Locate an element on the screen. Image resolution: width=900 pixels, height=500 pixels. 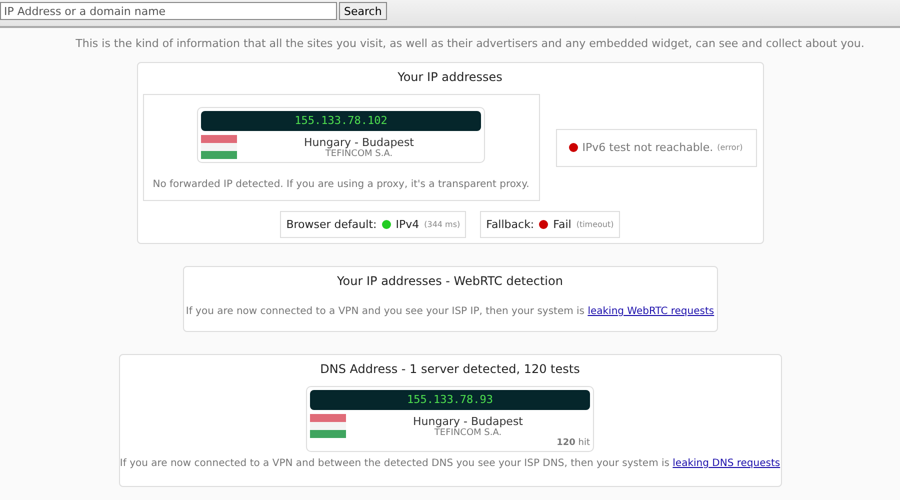
card-title: DNS Address - 1 server detected, 120 tests is located at coordinates (450, 369).